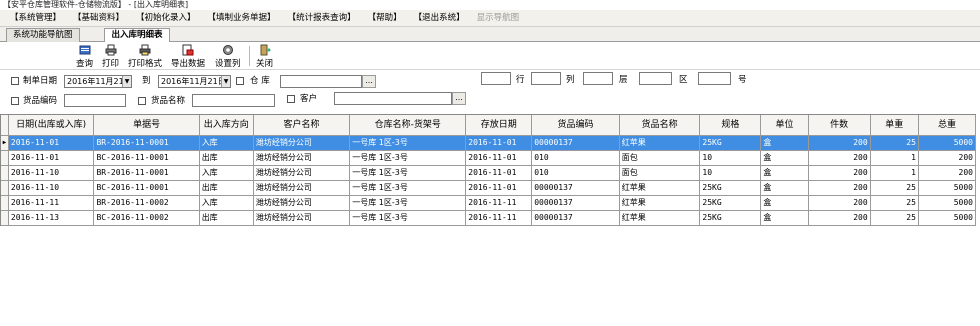 The image size is (980, 326). Describe the element at coordinates (499, 125) in the screenshot. I see `column-header: 存放日期` at that location.